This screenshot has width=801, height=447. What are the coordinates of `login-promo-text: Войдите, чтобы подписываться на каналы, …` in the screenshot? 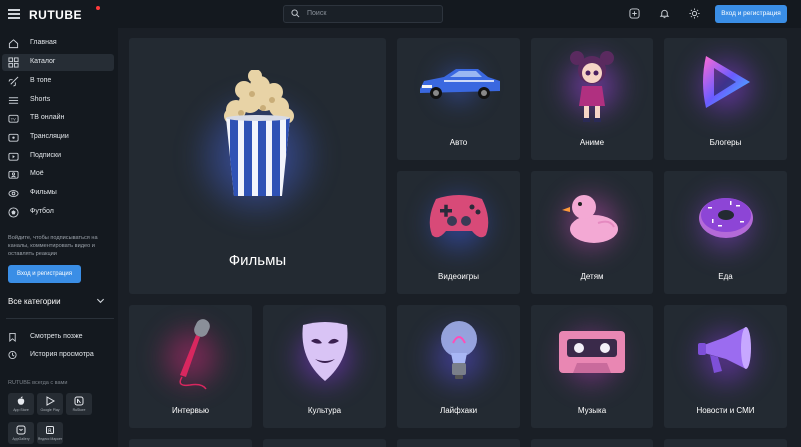 It's located at (53, 246).